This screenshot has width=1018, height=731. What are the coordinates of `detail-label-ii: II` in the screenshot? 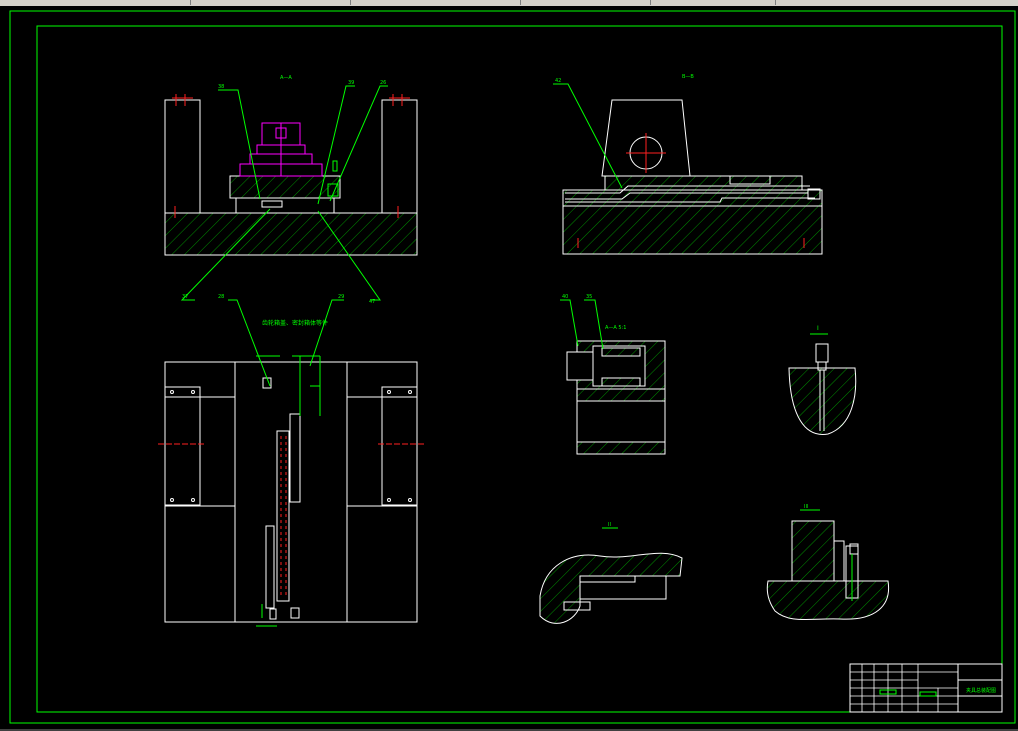 It's located at (609, 525).